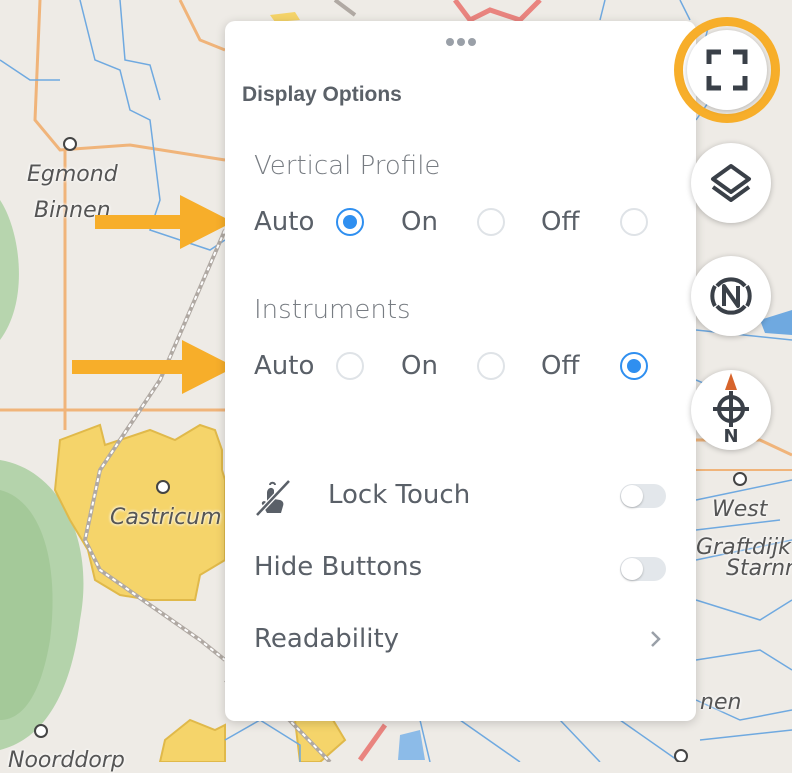  Describe the element at coordinates (350, 222) in the screenshot. I see `vertical-profile-auto-radio` at that location.